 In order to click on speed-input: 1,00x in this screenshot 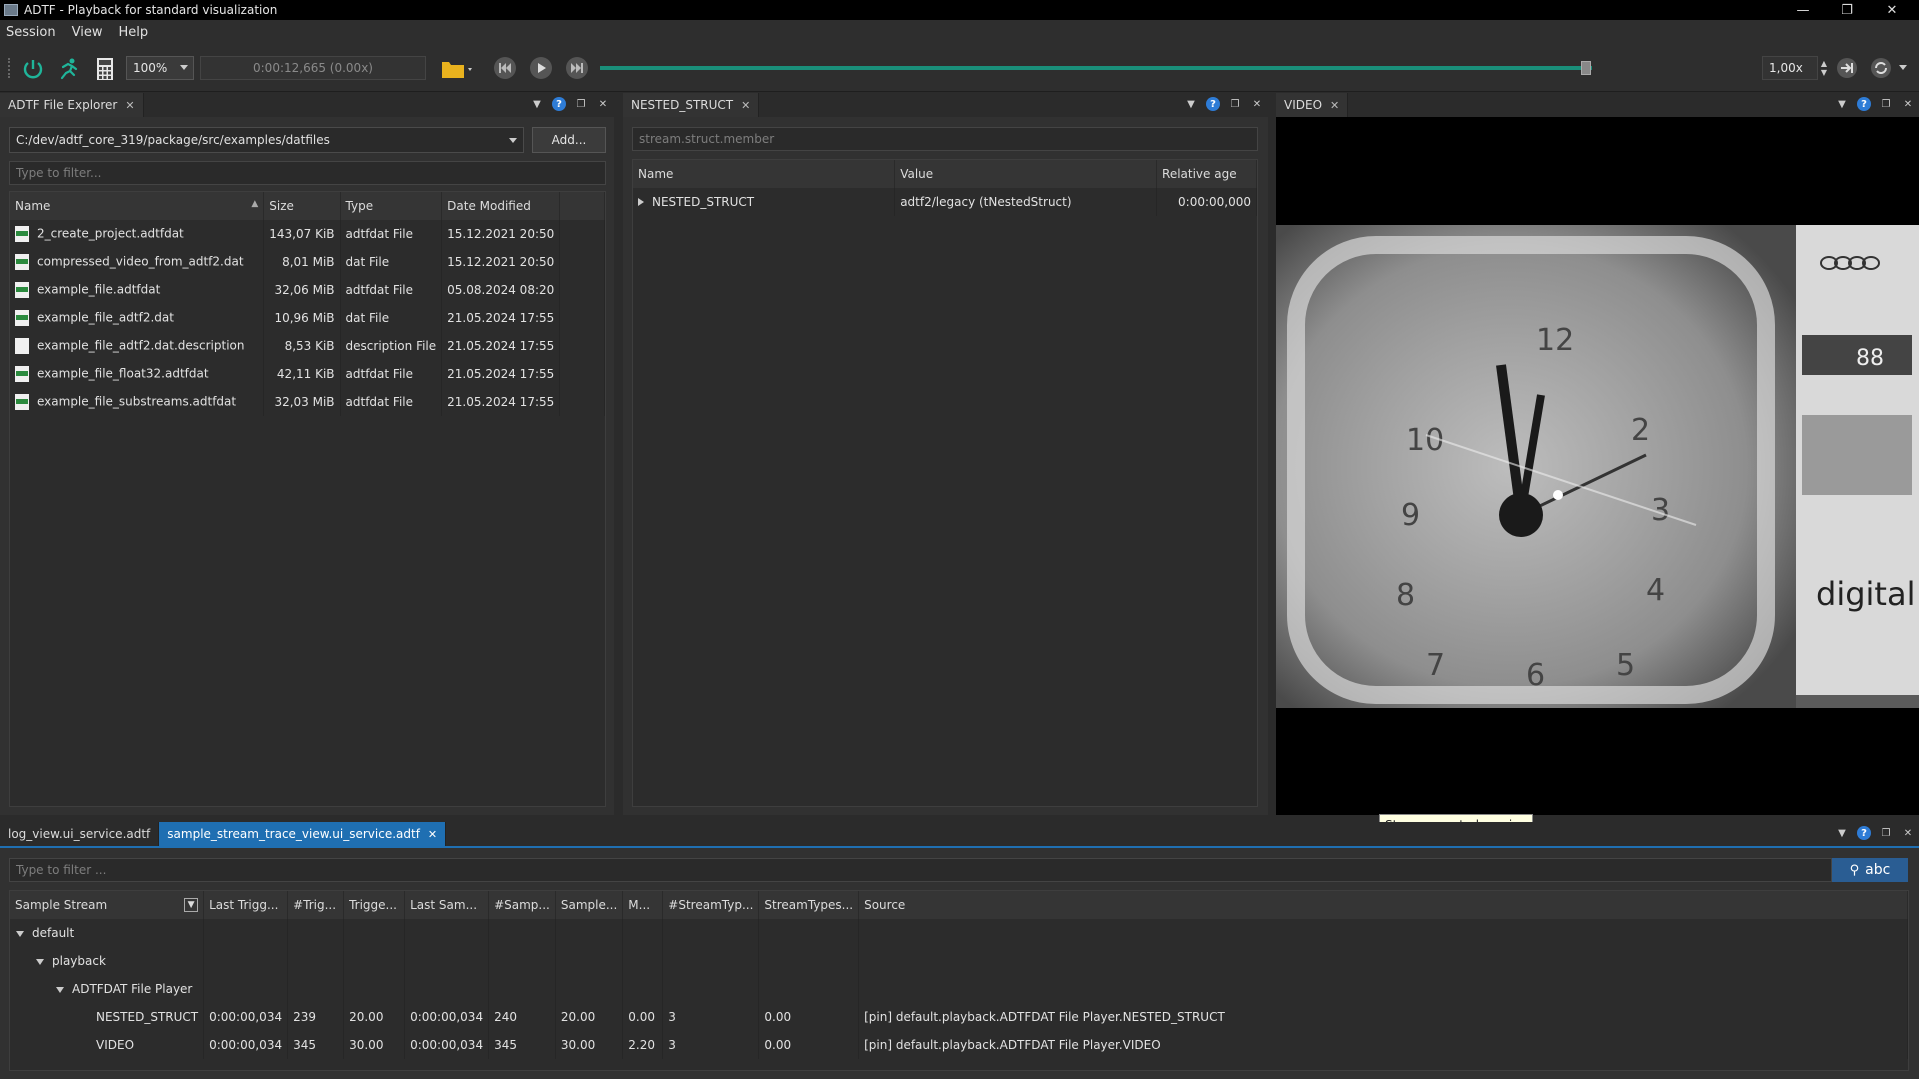, I will do `click(1790, 68)`.